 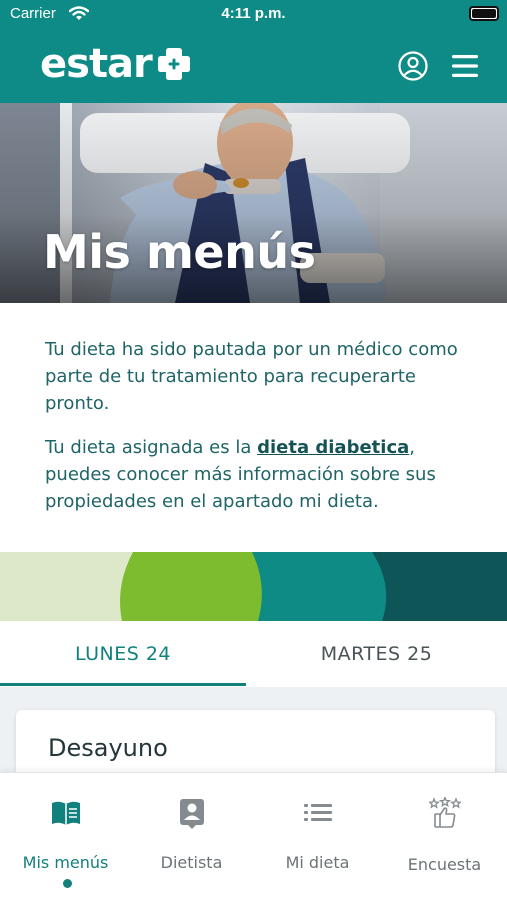 What do you see at coordinates (465, 66) in the screenshot?
I see `hamburger-menu-icon` at bounding box center [465, 66].